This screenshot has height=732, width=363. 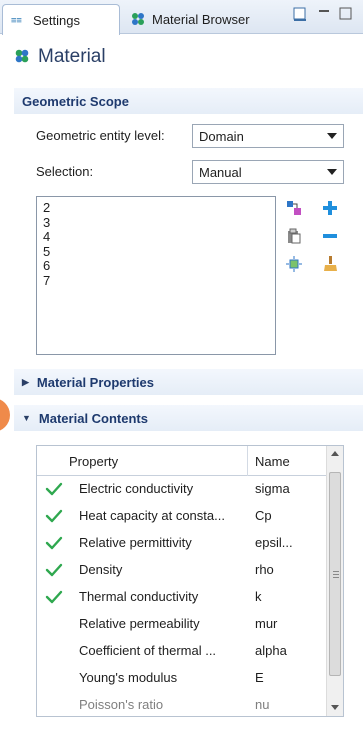 I want to click on chevron-right-icon: ▶, so click(x=25, y=381).